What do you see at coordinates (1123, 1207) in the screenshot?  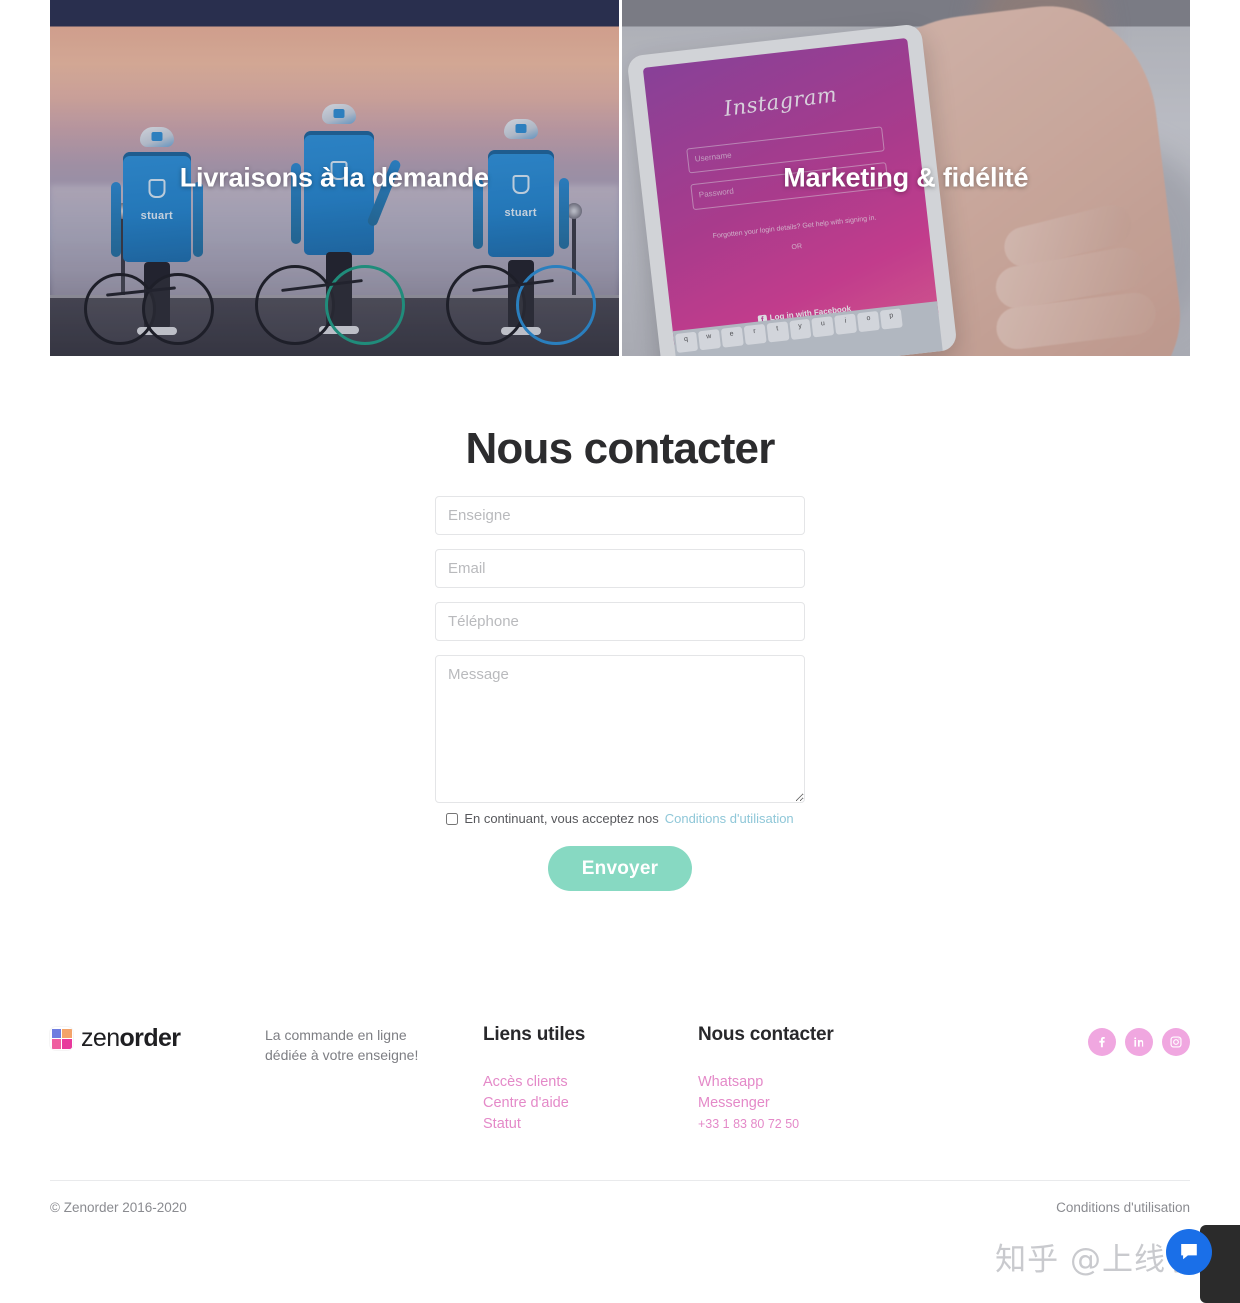 I see `bottom-terms-link: Conditions d'utilisation` at bounding box center [1123, 1207].